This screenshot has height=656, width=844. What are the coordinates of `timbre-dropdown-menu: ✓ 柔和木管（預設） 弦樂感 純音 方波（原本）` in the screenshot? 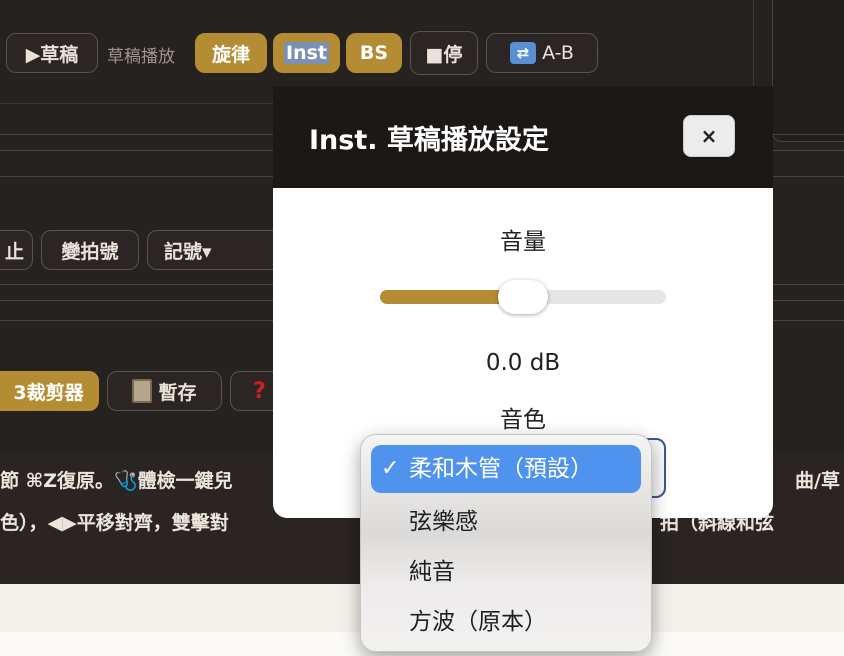 It's located at (506, 543).